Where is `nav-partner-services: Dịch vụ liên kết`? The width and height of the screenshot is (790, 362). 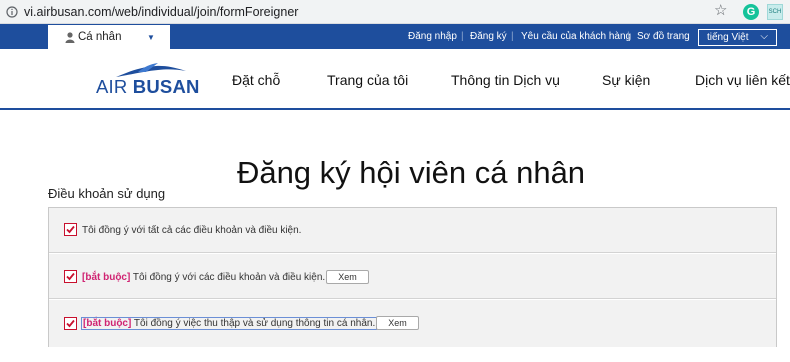 nav-partner-services: Dịch vụ liên kết is located at coordinates (742, 80).